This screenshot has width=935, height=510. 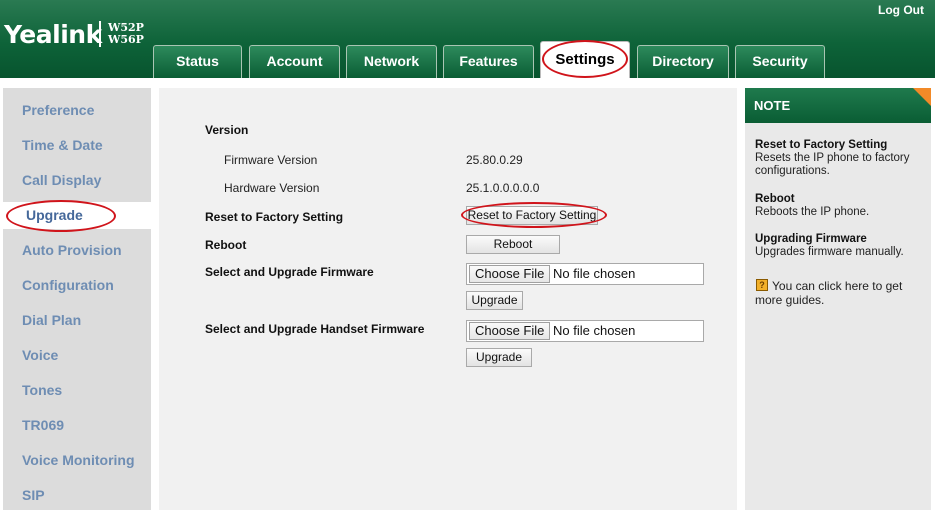 What do you see at coordinates (683, 61) in the screenshot?
I see `tab-directory: Directory` at bounding box center [683, 61].